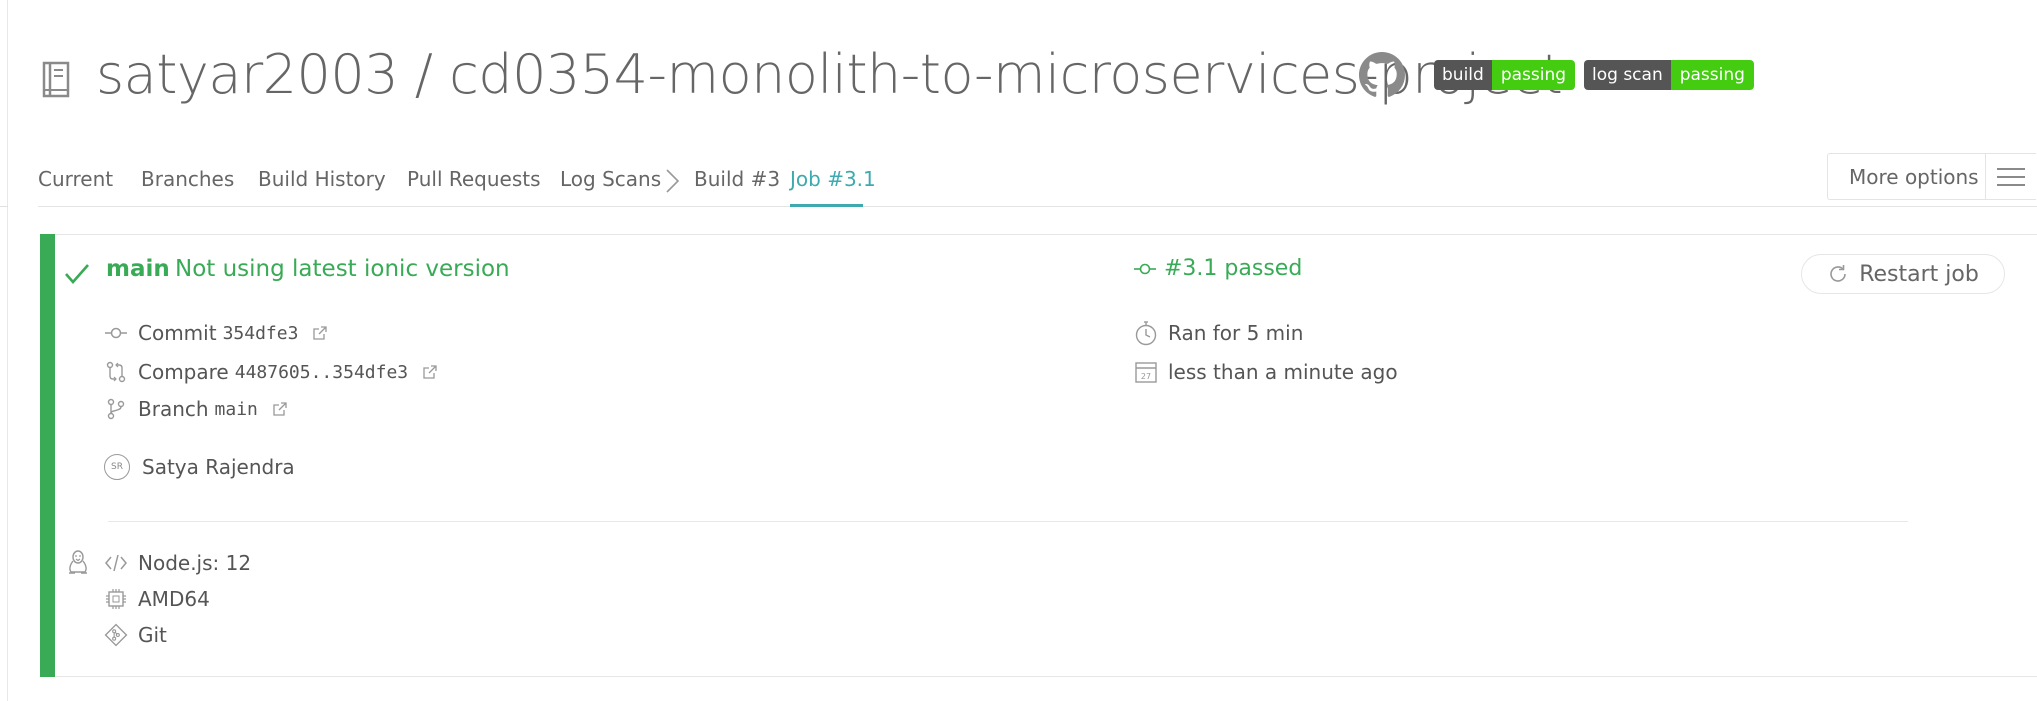 This screenshot has height=701, width=2037. Describe the element at coordinates (610, 179) in the screenshot. I see `tab-log-scans: Log Scans` at that location.